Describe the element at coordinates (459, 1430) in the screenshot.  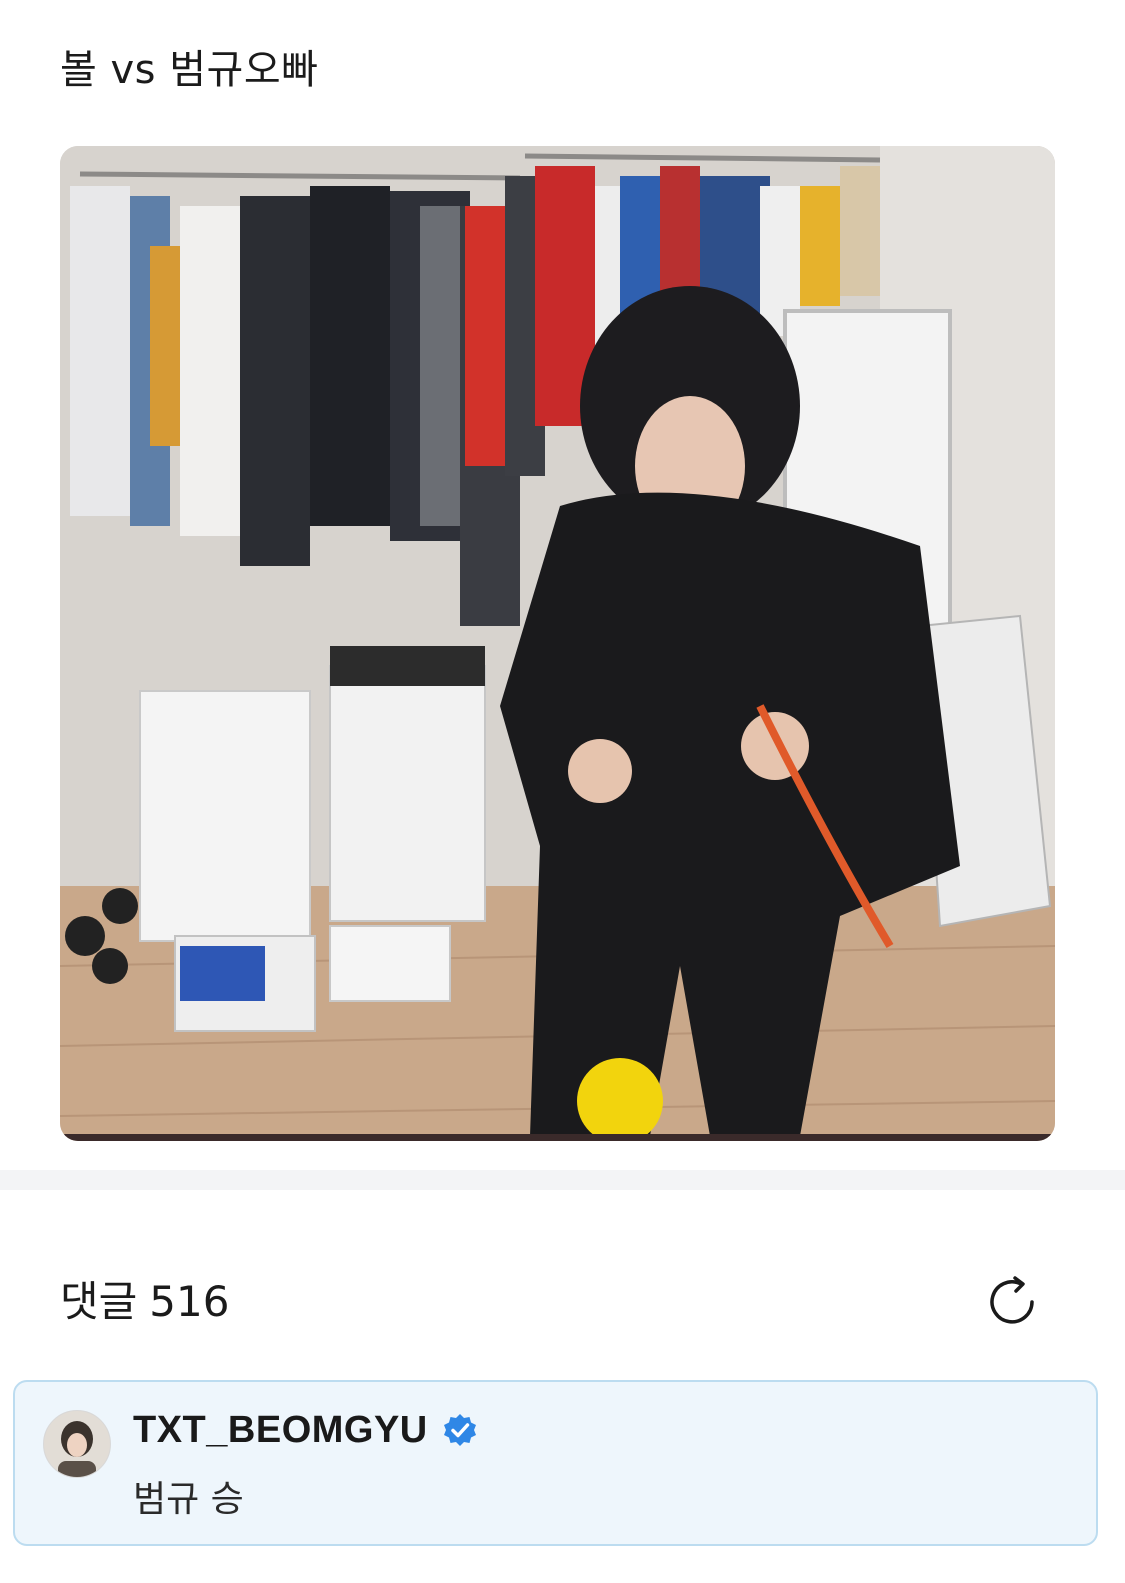
I see `verified-badge-icon` at that location.